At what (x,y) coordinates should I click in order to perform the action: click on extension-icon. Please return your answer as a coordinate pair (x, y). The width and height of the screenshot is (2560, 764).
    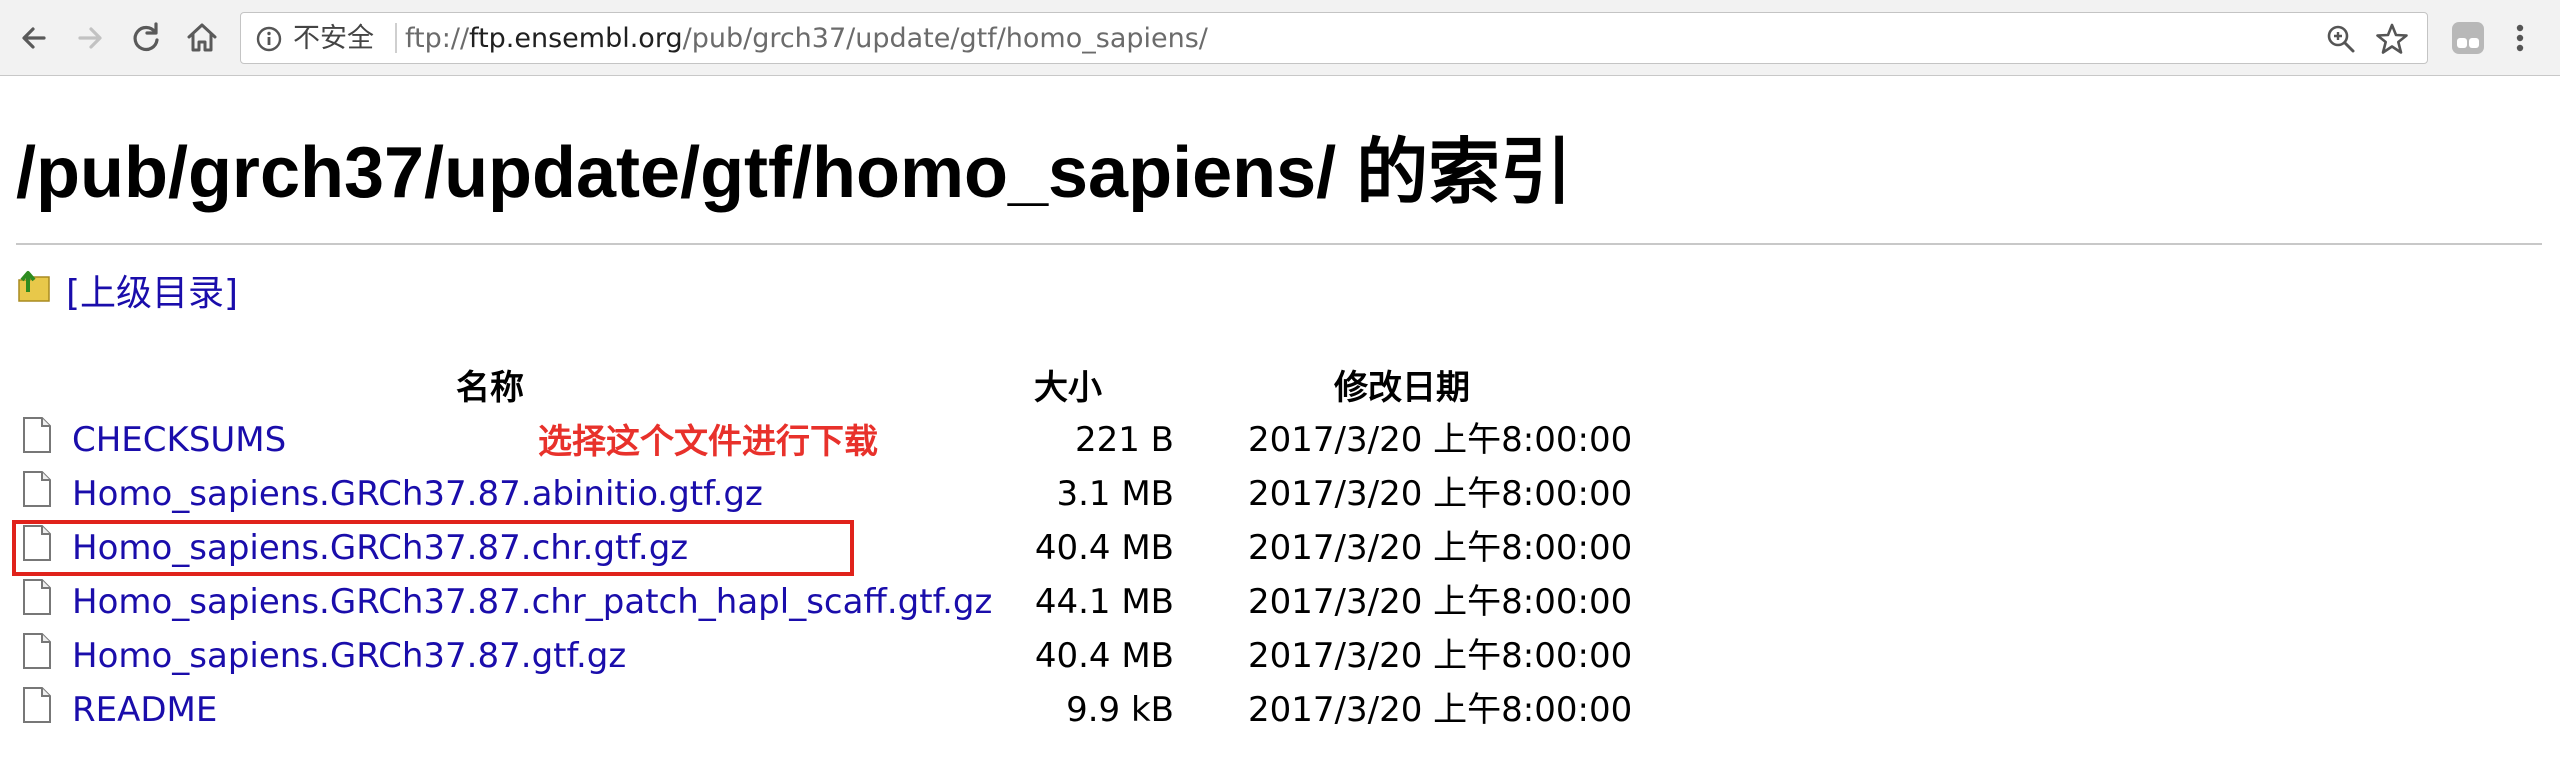
    Looking at the image, I should click on (2468, 38).